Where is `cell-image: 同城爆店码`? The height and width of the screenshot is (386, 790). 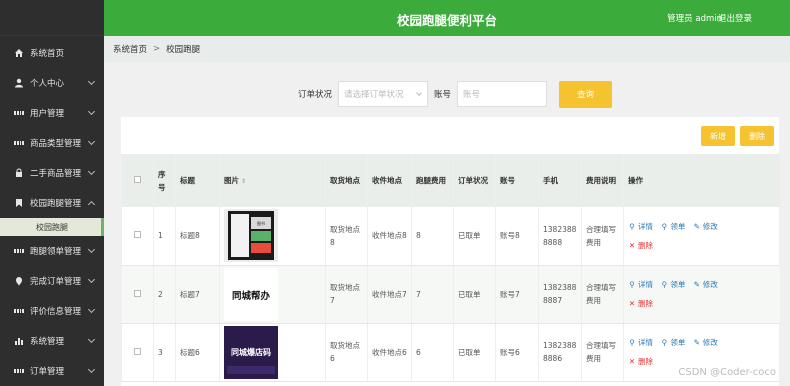
cell-image: 同城爆店码 is located at coordinates (272, 352).